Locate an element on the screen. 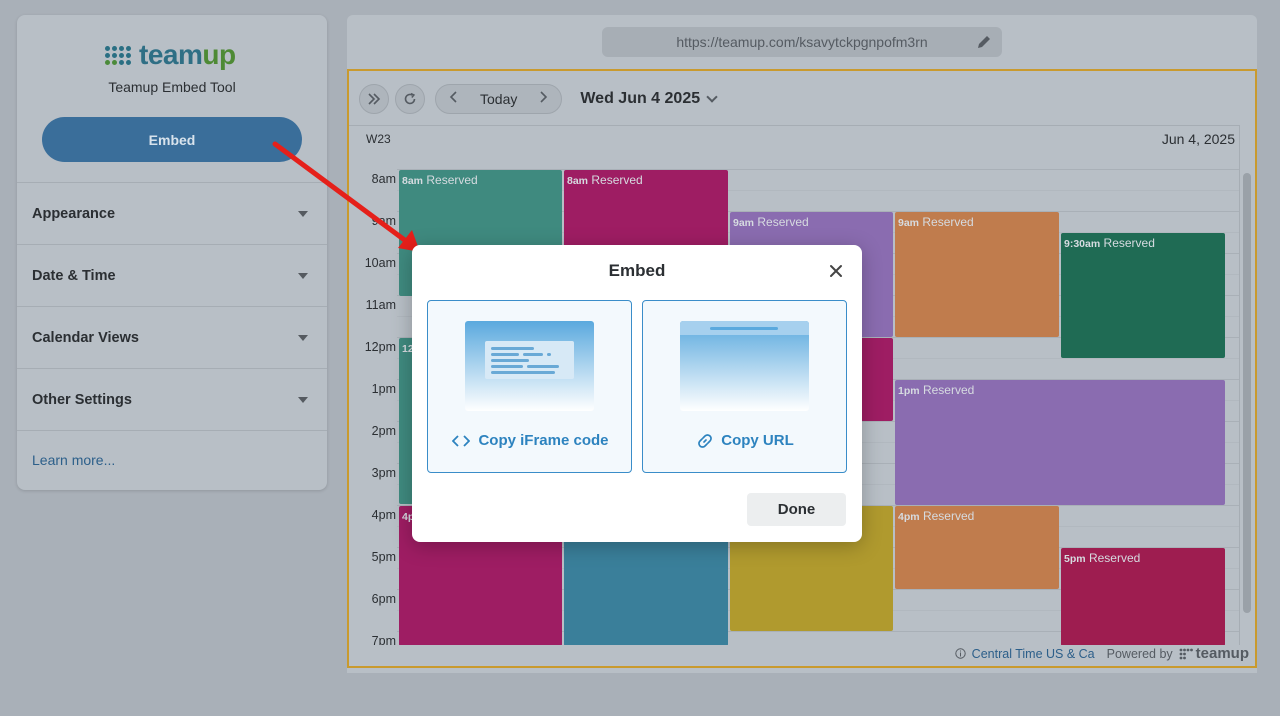 The image size is (1280, 716). calendar-toolbar: Today Wed Jun 4 2025 is located at coordinates (538, 99).